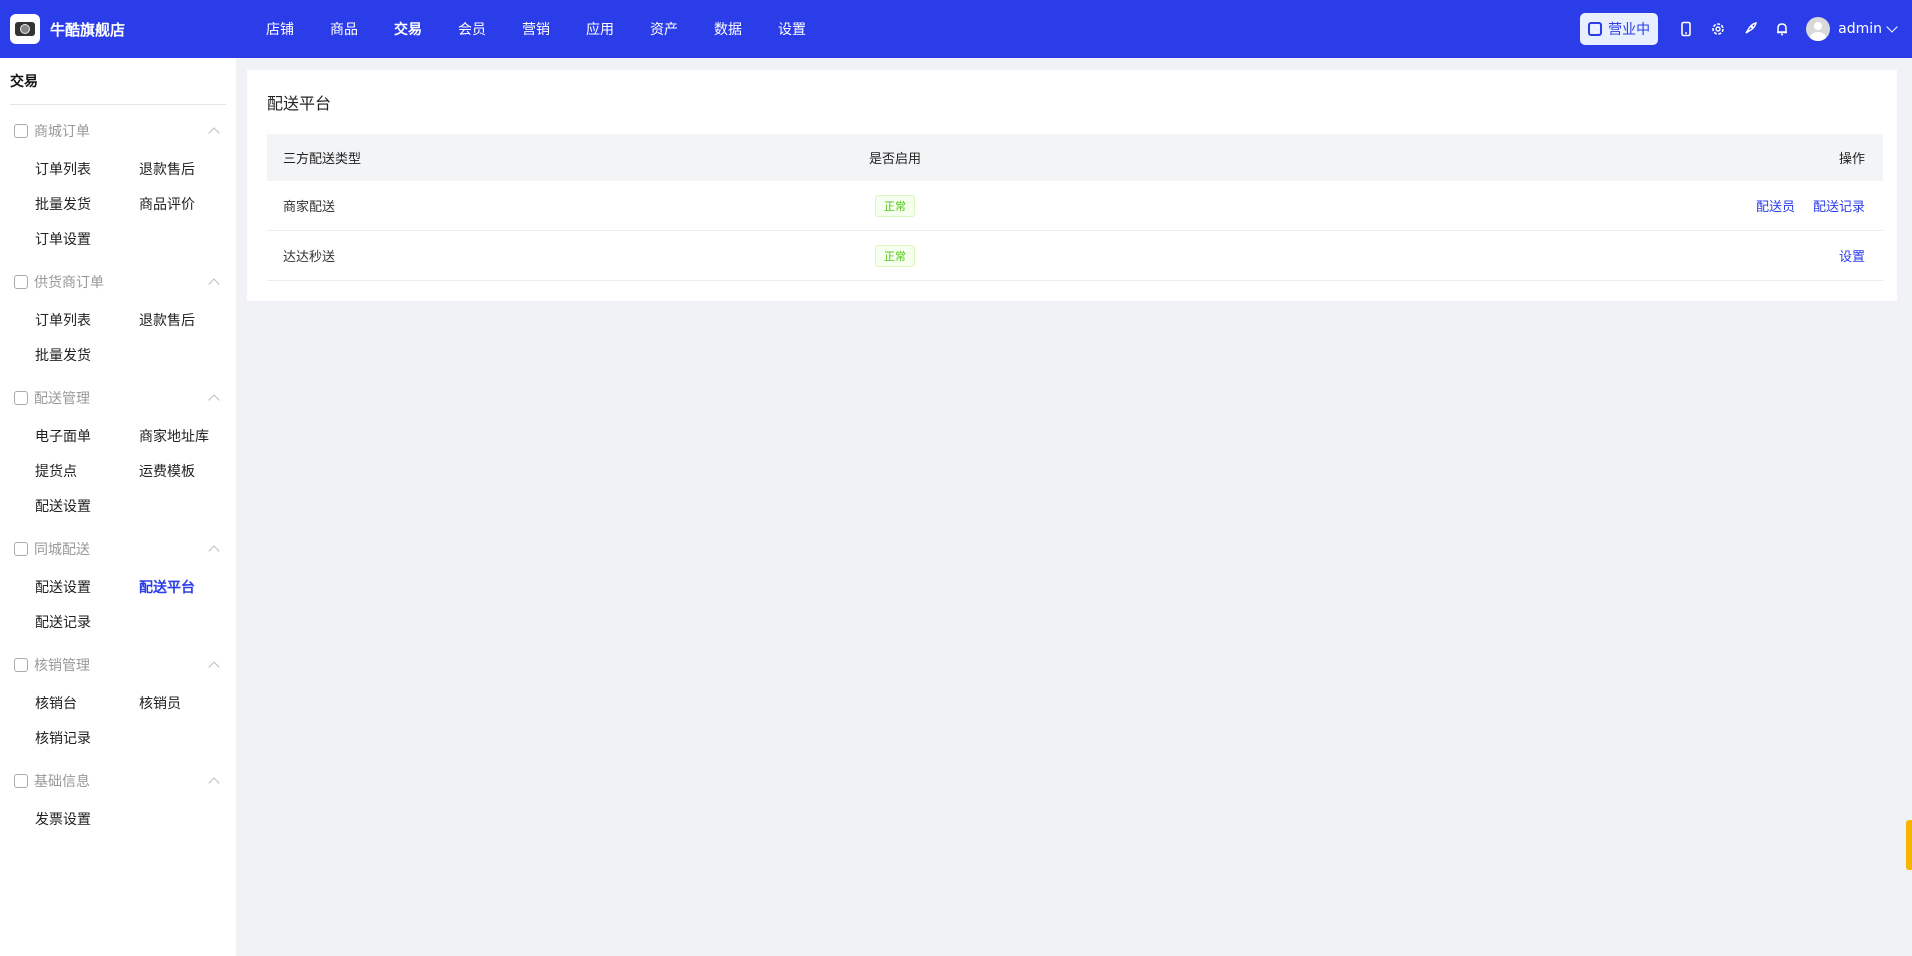  Describe the element at coordinates (728, 29) in the screenshot. I see `top-nav-item: 数据` at that location.